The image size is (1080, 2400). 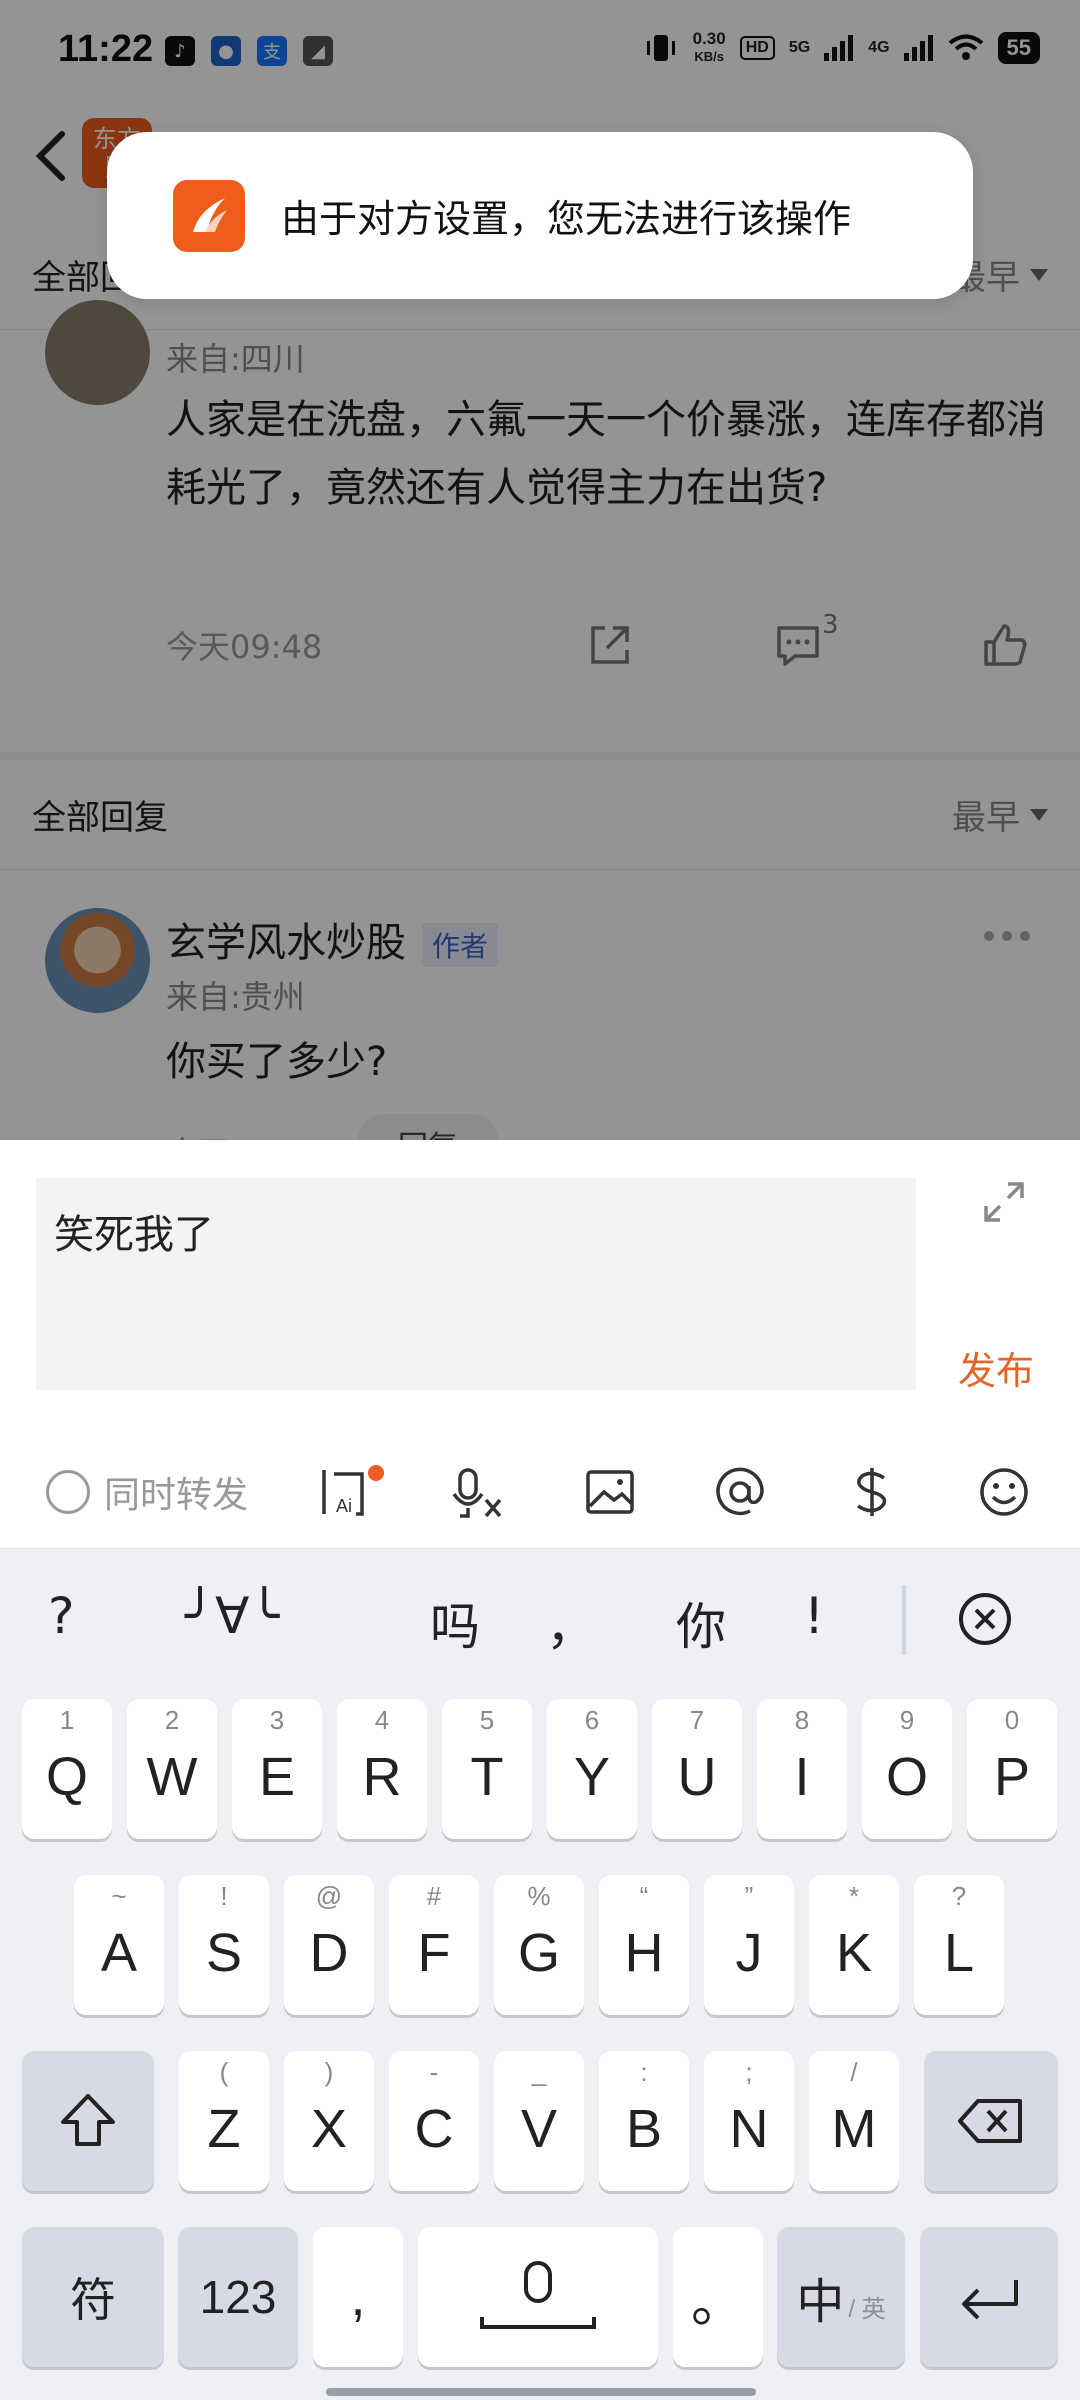 What do you see at coordinates (907, 1769) in the screenshot?
I see `key-o: 9O` at bounding box center [907, 1769].